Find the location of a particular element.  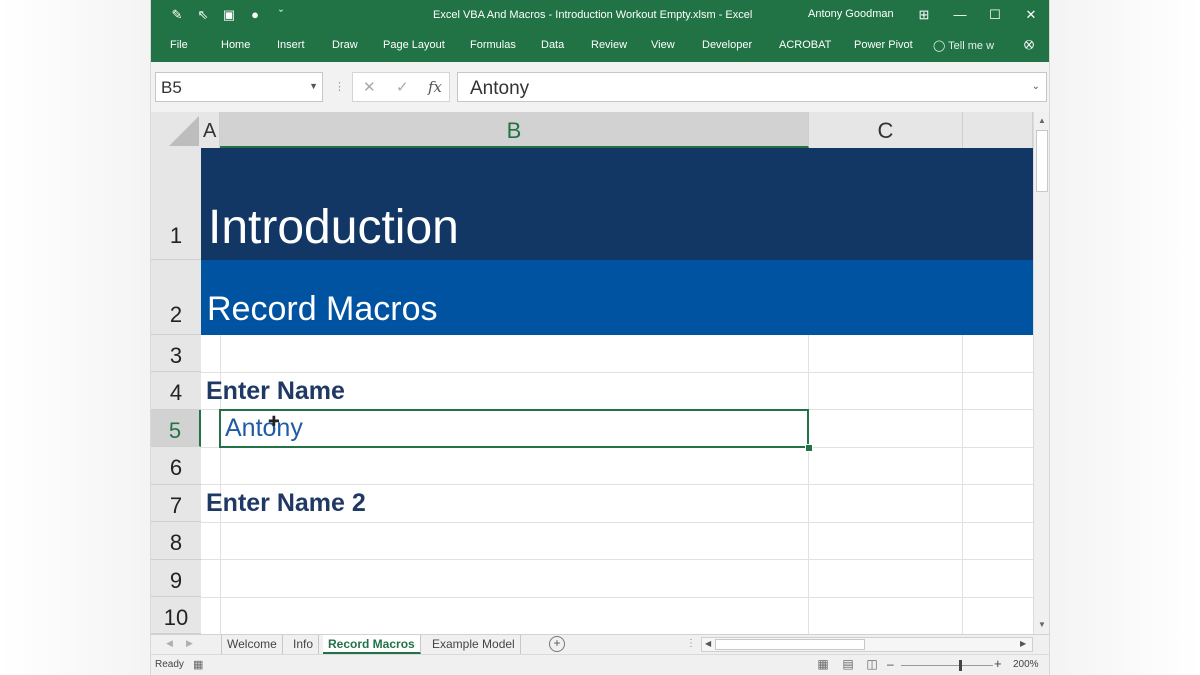

chevron-down-icon: ▼ is located at coordinates (313, 86).